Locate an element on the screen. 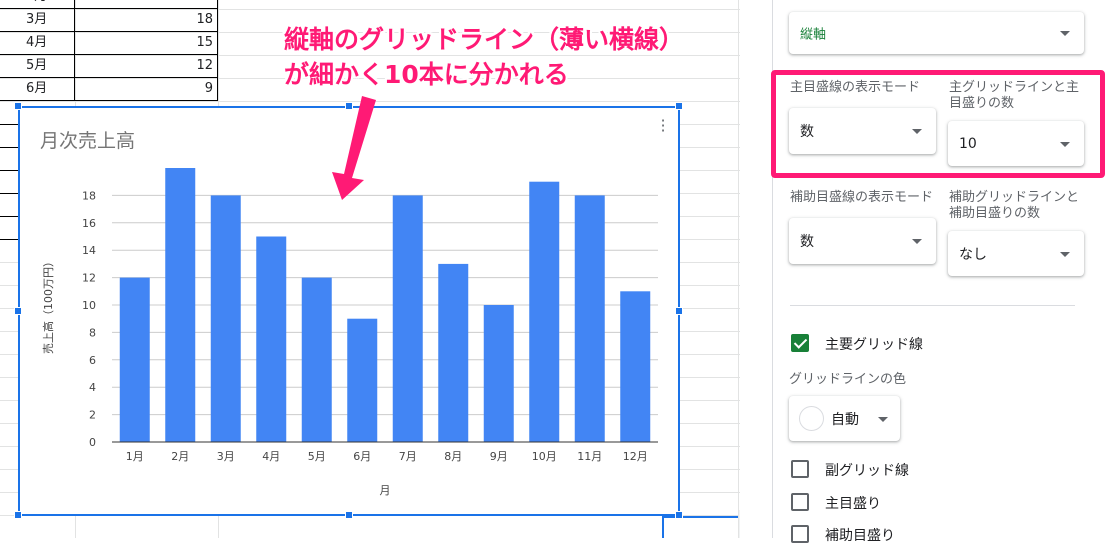 This screenshot has width=1112, height=545. major-count-select: 10 is located at coordinates (1016, 143).